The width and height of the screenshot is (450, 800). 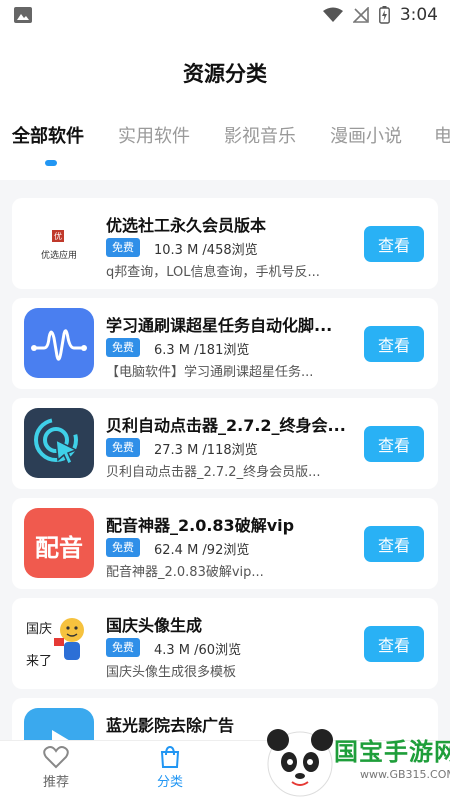 What do you see at coordinates (58, 236) in the screenshot?
I see `svg-text: 优` at bounding box center [58, 236].